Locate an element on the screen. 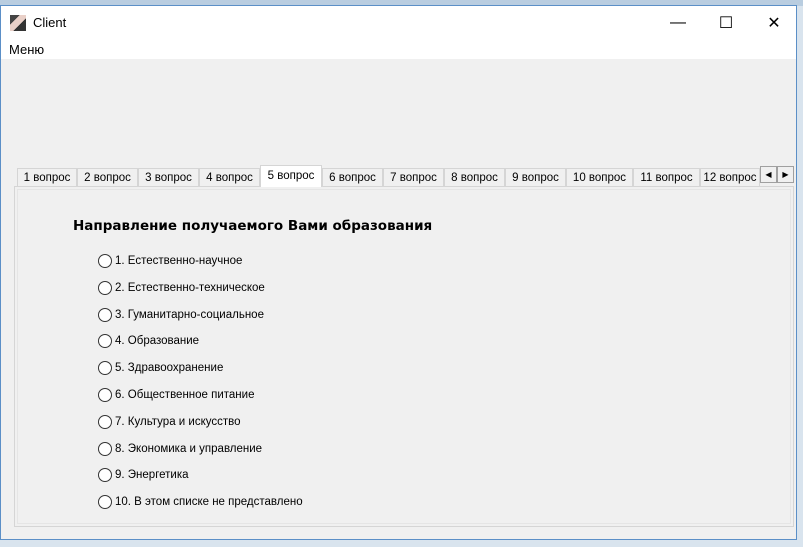 The height and width of the screenshot is (547, 803). radio-option-label: 9. Энергетика is located at coordinates (152, 475).